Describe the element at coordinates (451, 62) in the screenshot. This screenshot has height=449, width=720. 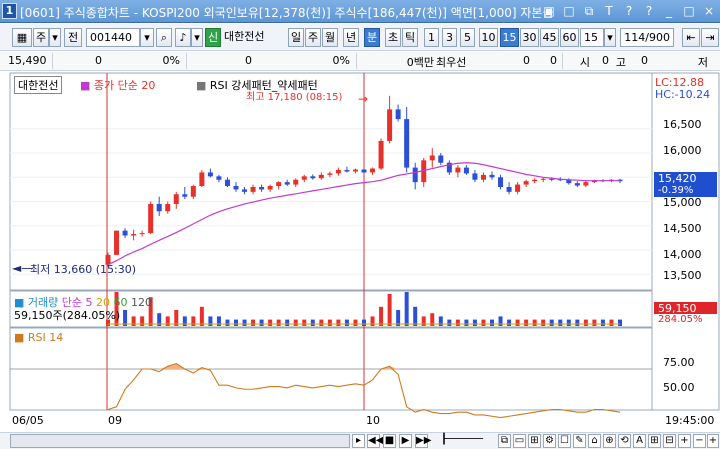
I see `best-bid-label: 최우선` at that location.